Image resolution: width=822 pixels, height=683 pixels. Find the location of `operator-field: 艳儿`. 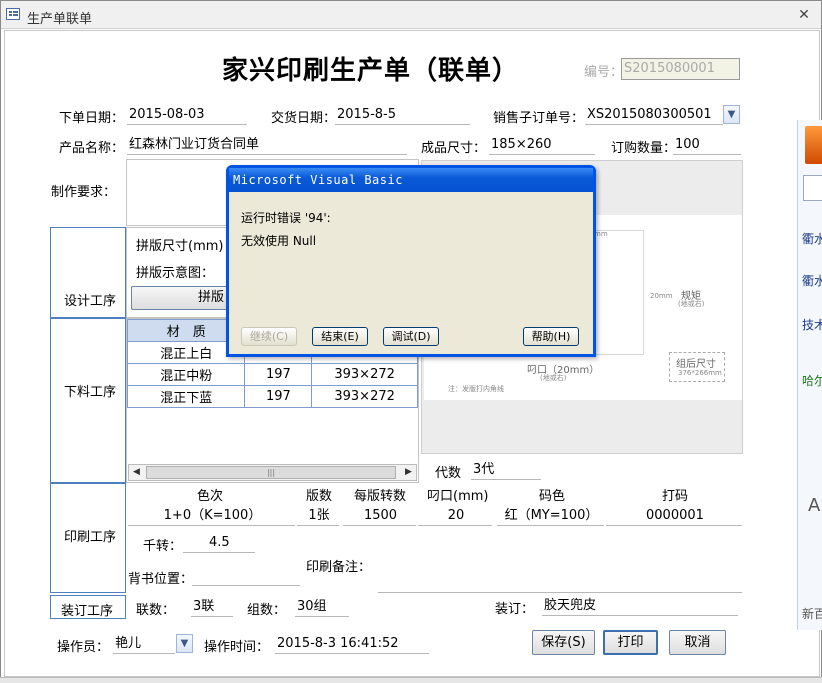

operator-field: 艳儿 is located at coordinates (144, 644).